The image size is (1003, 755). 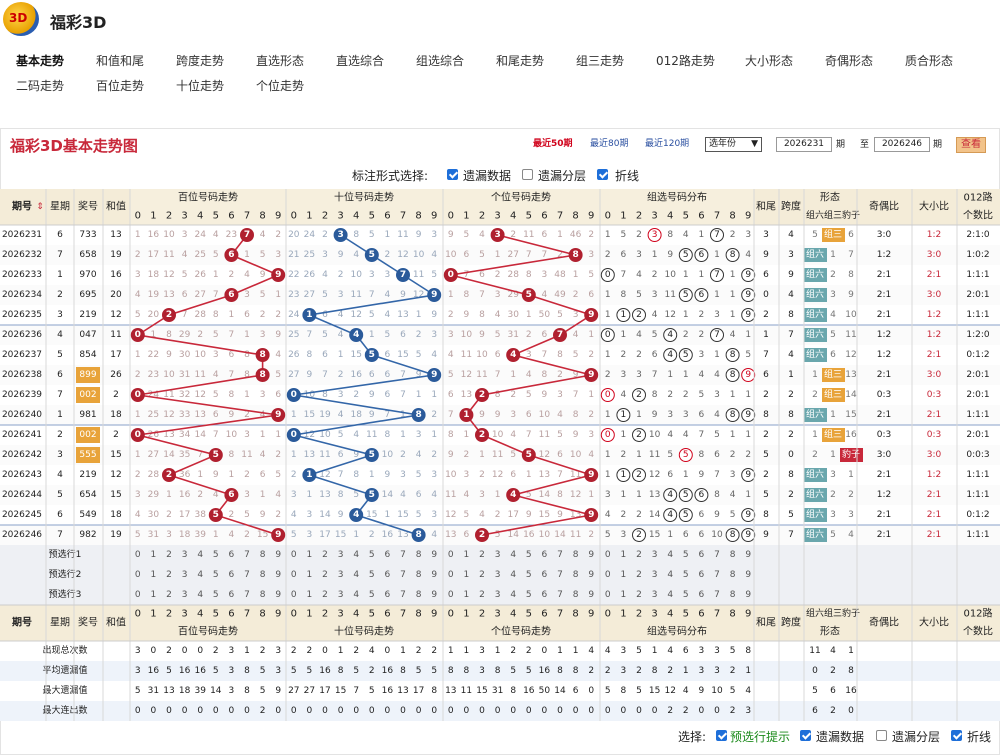 I want to click on number-cell: 899, so click(x=87, y=375).